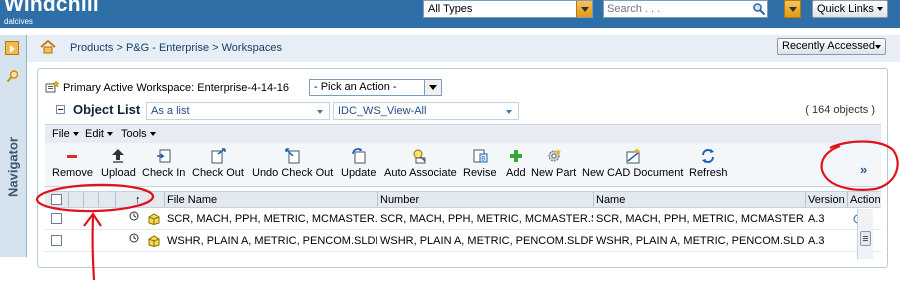  I want to click on object-list-title: Object List, so click(107, 109).